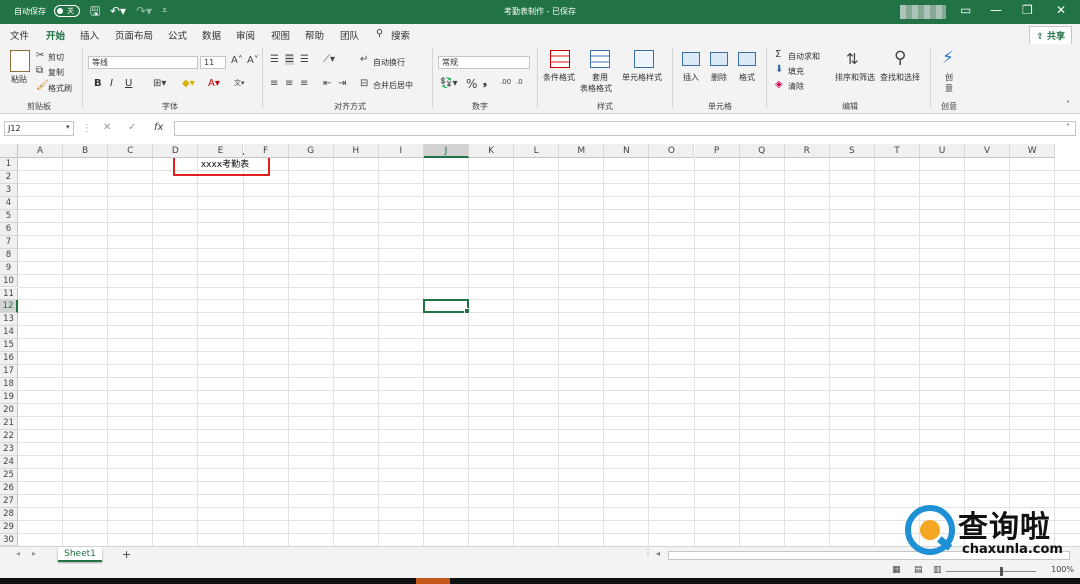 The width and height of the screenshot is (1080, 584). I want to click on normal-view-icon: ▦, so click(896, 570).